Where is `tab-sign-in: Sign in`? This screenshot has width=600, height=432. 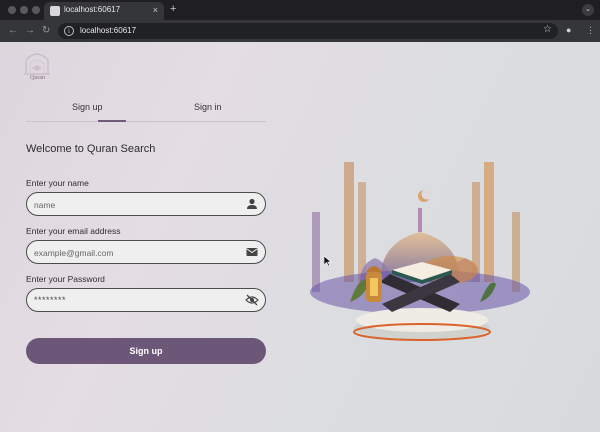
tab-sign-in: Sign in is located at coordinates (208, 107).